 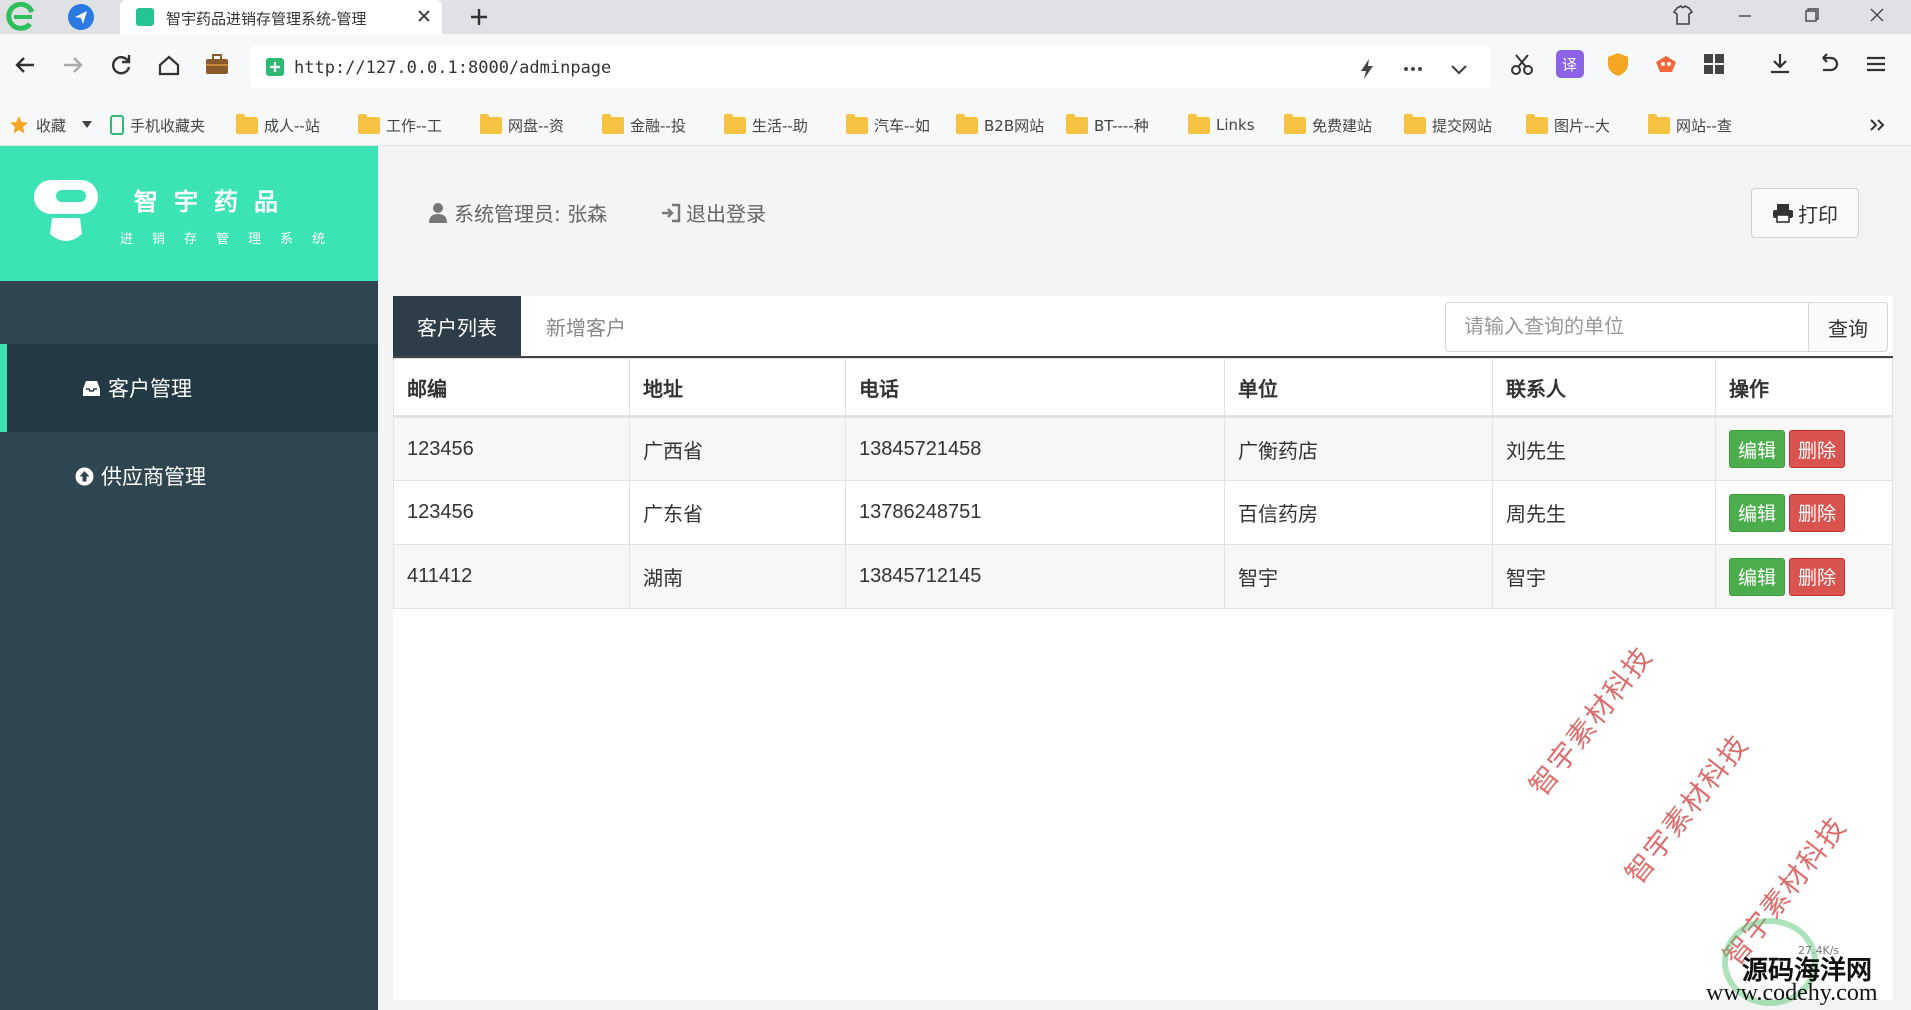 What do you see at coordinates (1604, 576) in the screenshot?
I see `cell-contact: 智宇` at bounding box center [1604, 576].